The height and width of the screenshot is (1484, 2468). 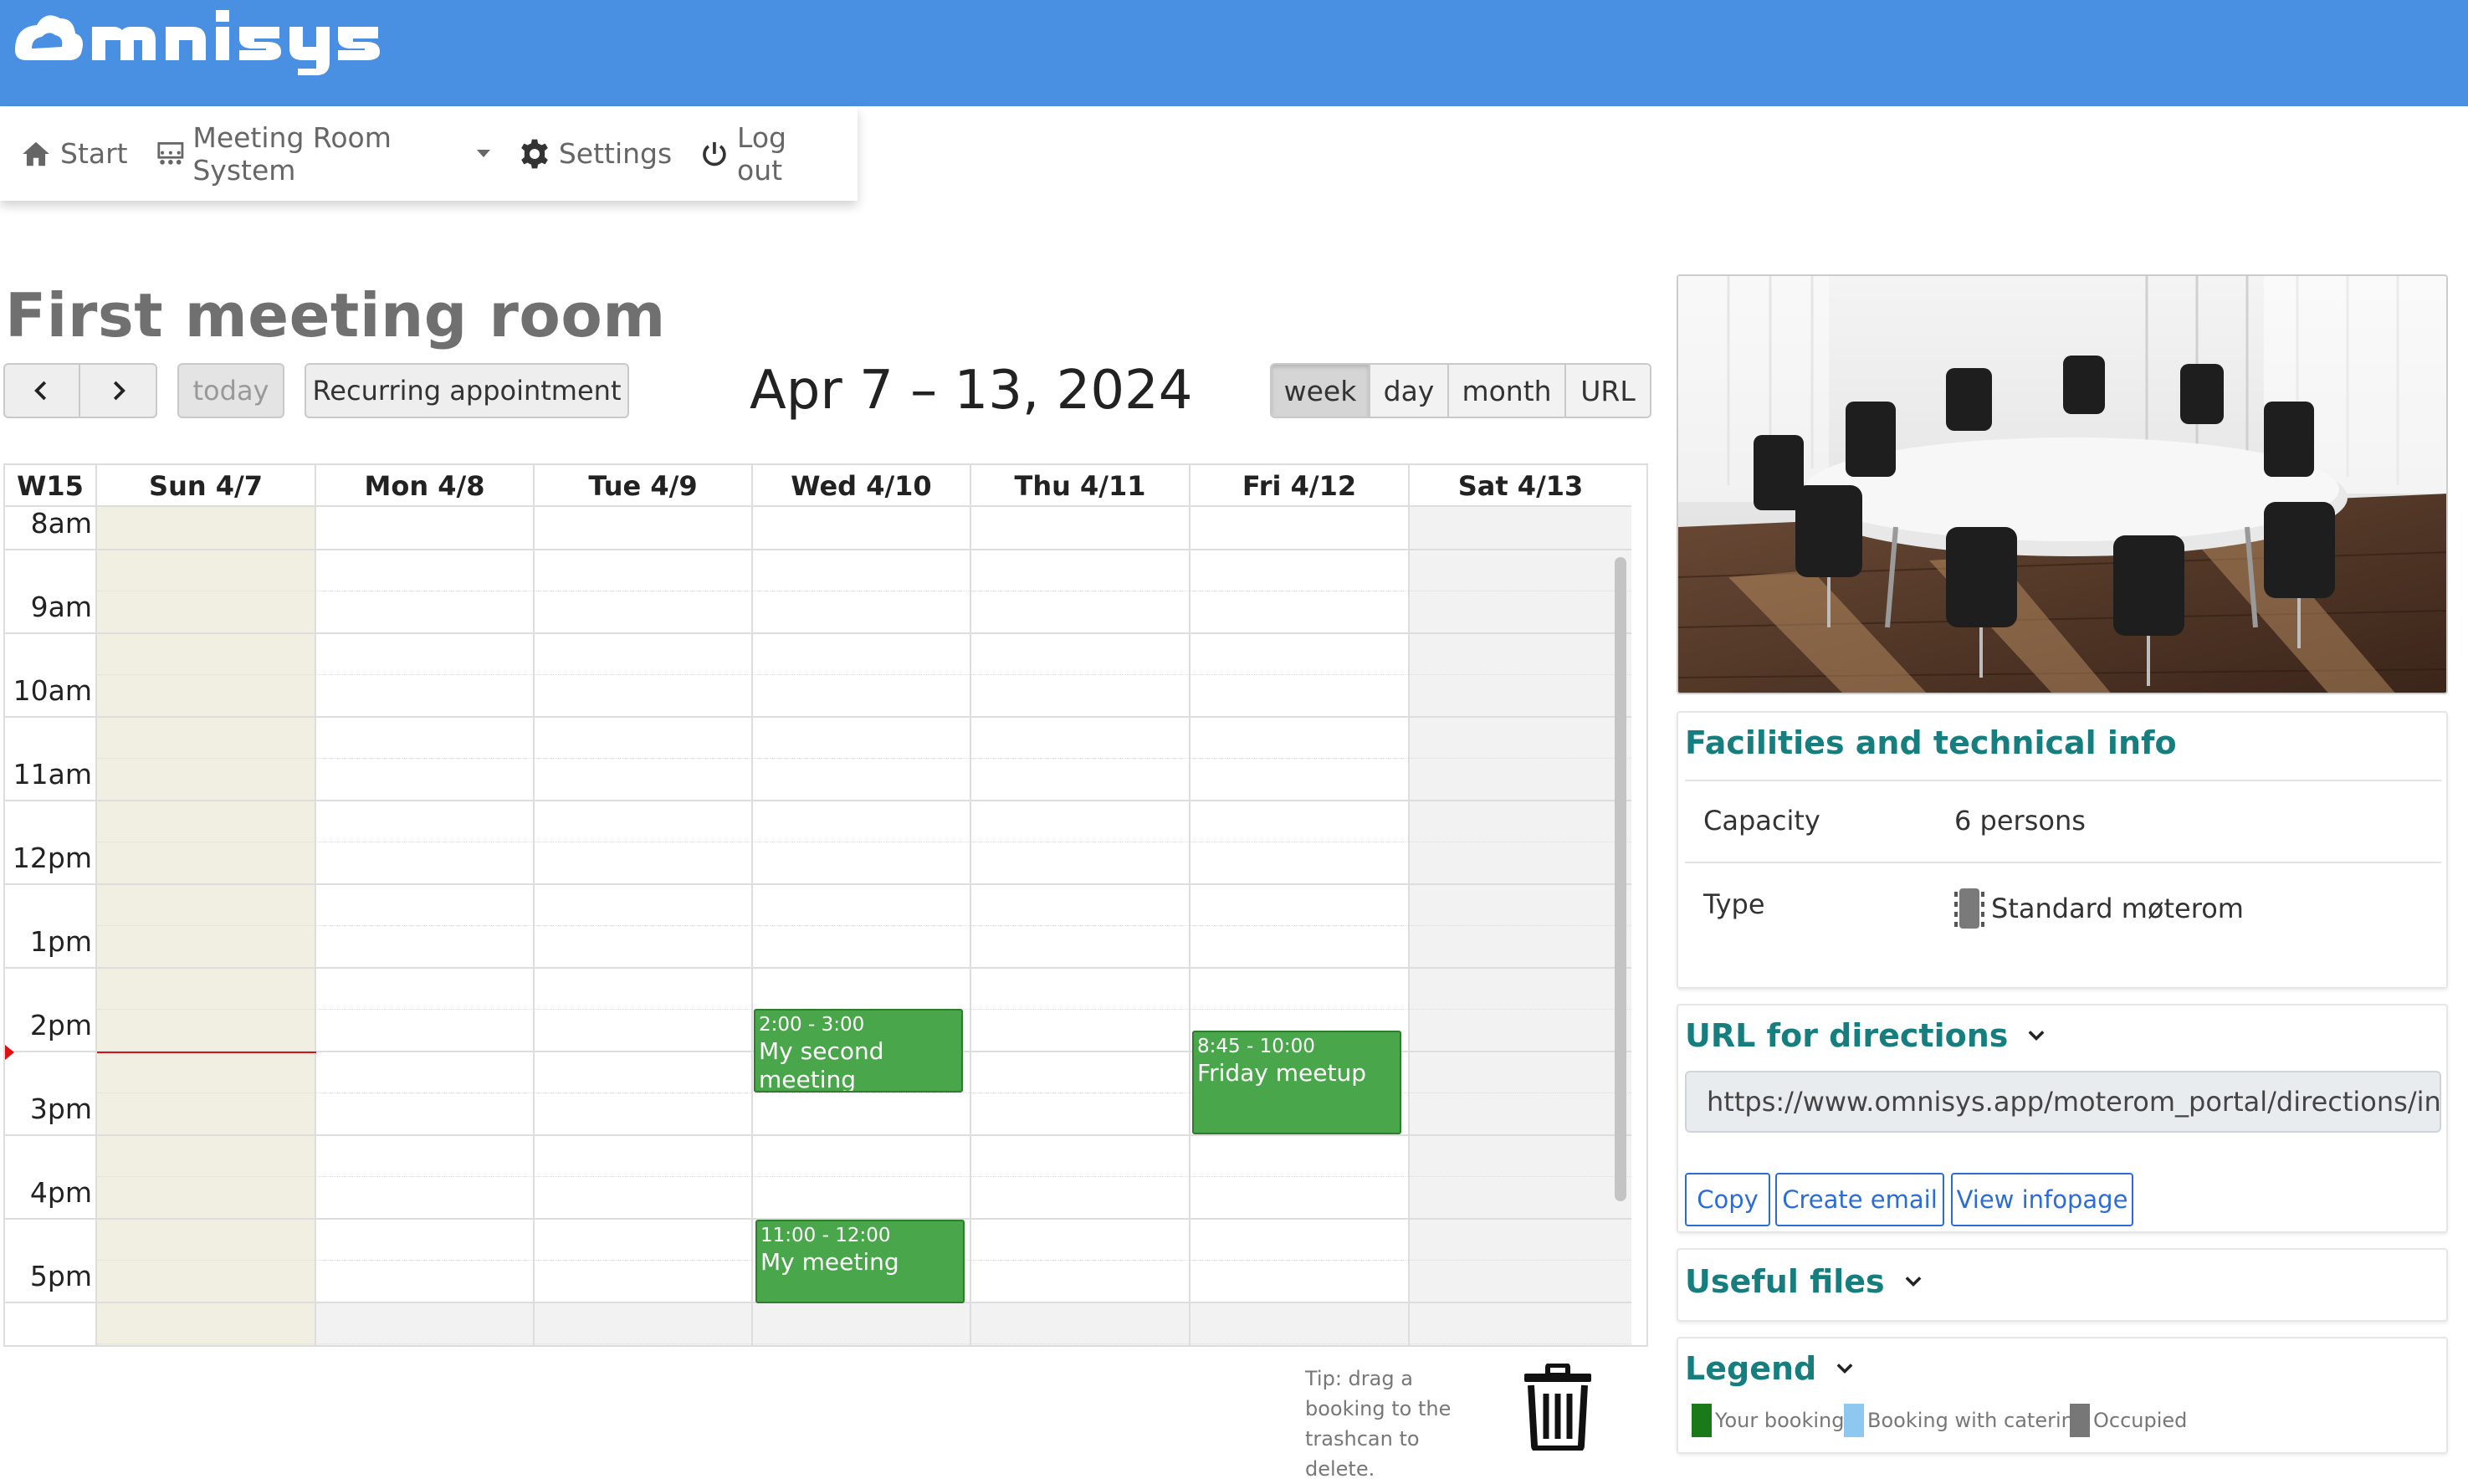 I want to click on event-friday-meetup: 8:45 - 10:00 Friday meetup, so click(x=1297, y=1082).